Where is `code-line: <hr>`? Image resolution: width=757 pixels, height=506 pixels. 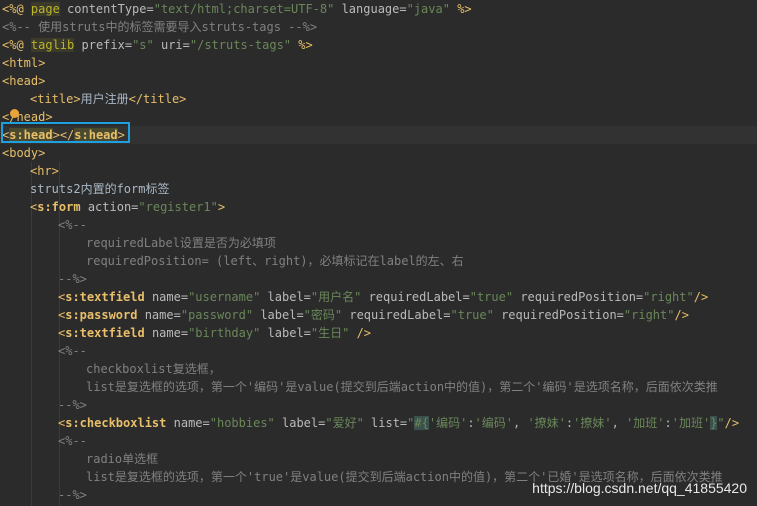 code-line: <hr> is located at coordinates (378, 171).